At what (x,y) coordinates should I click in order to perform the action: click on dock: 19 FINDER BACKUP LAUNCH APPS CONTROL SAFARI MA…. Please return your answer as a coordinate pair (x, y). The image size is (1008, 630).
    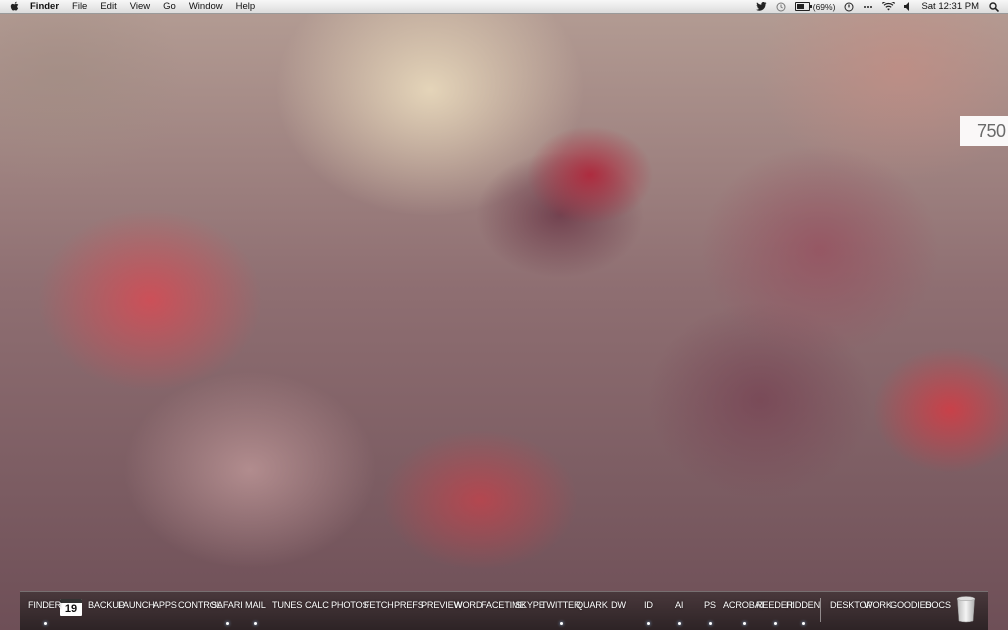
    Looking at the image, I should click on (504, 610).